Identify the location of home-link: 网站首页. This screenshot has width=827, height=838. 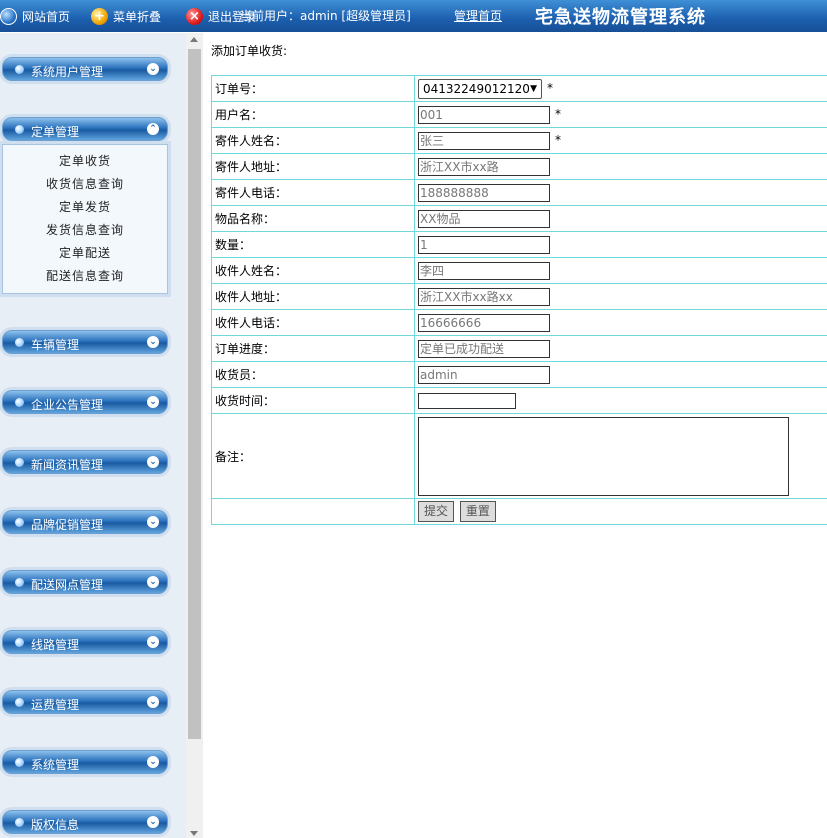
(35, 16).